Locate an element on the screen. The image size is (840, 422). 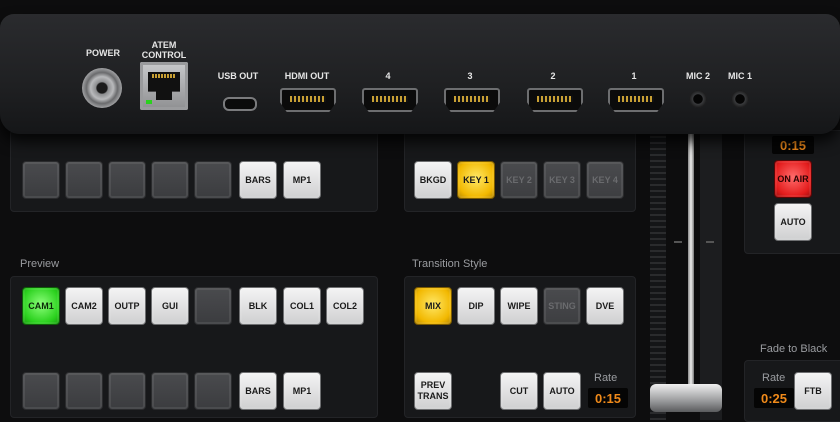
power-connector-icon is located at coordinates (102, 88).